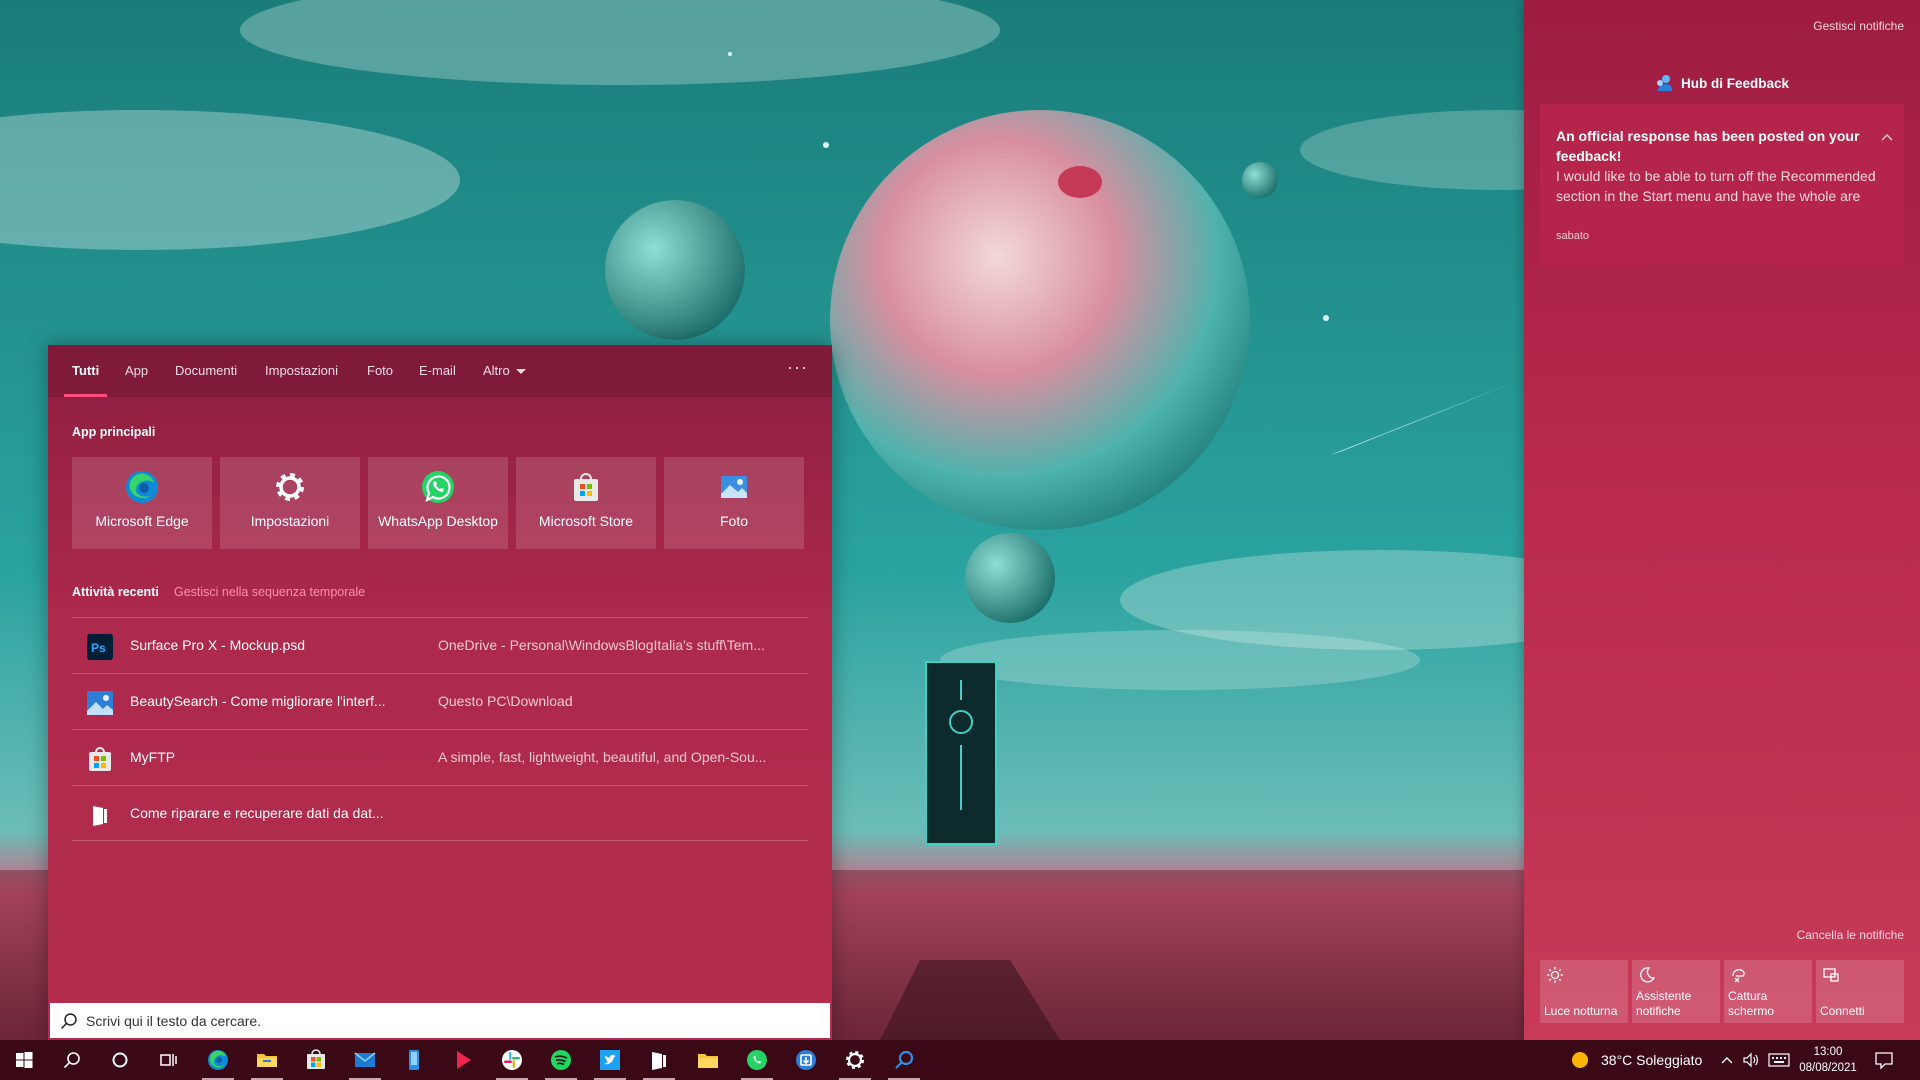 The height and width of the screenshot is (1080, 1920). What do you see at coordinates (446, 1020) in the screenshot?
I see `search-input` at bounding box center [446, 1020].